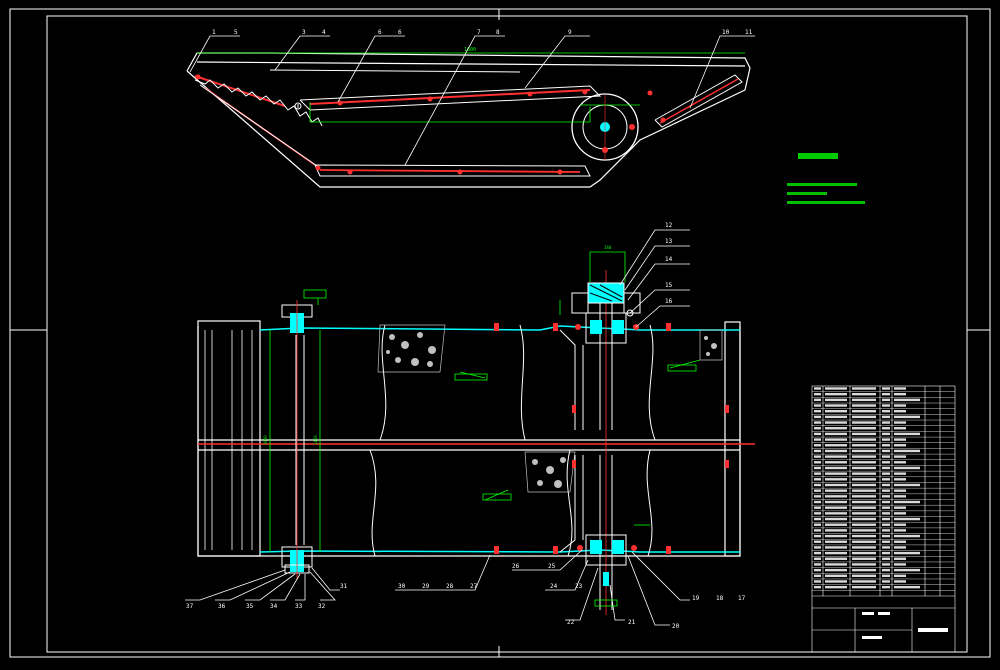  What do you see at coordinates (479, 32) in the screenshot?
I see `callout: 7` at bounding box center [479, 32].